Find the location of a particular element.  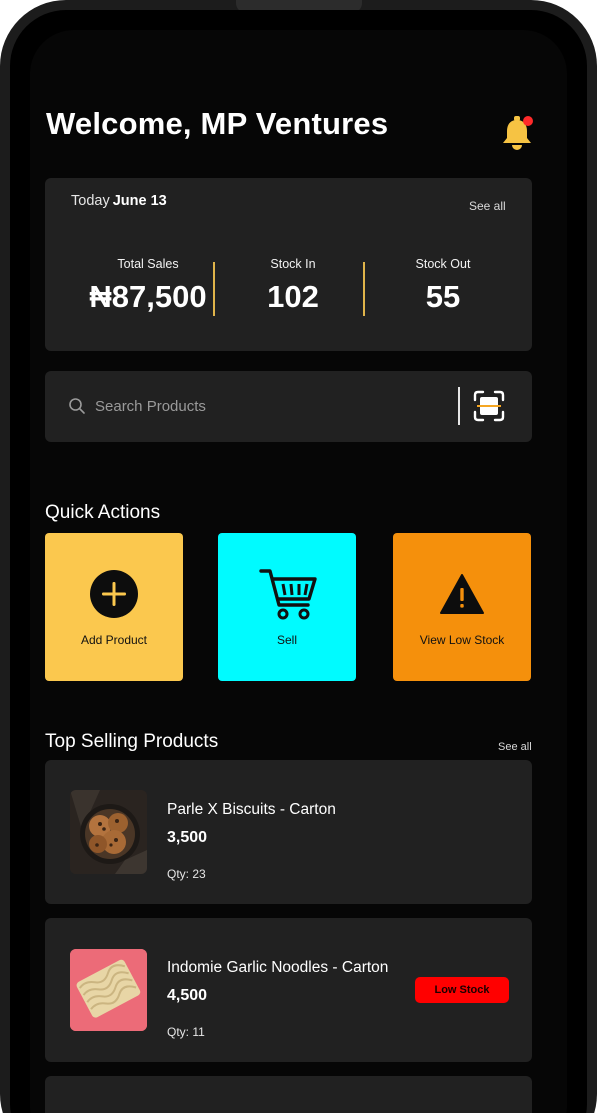

search-icon is located at coordinates (77, 406).